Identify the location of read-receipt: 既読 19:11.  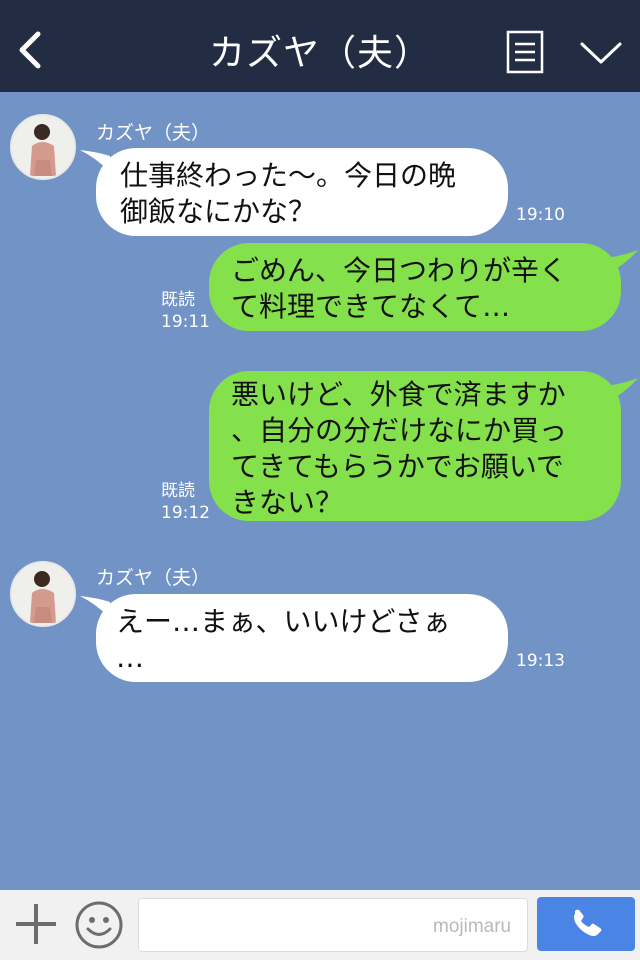
(185, 311).